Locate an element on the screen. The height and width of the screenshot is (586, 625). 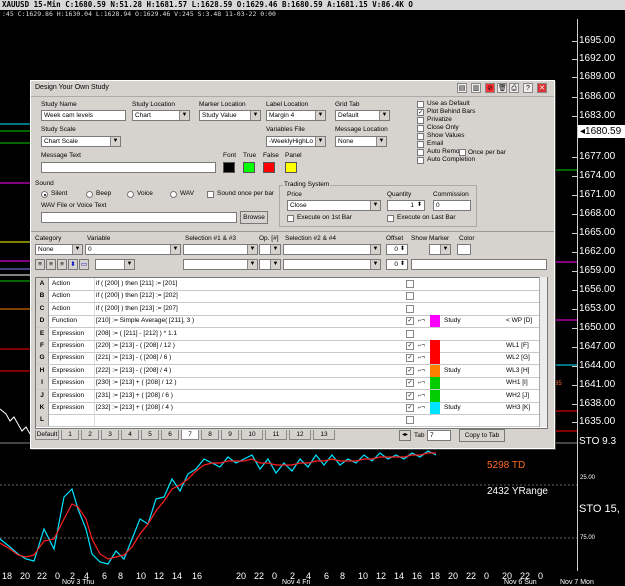
browse-button: Browse is located at coordinates (254, 217).